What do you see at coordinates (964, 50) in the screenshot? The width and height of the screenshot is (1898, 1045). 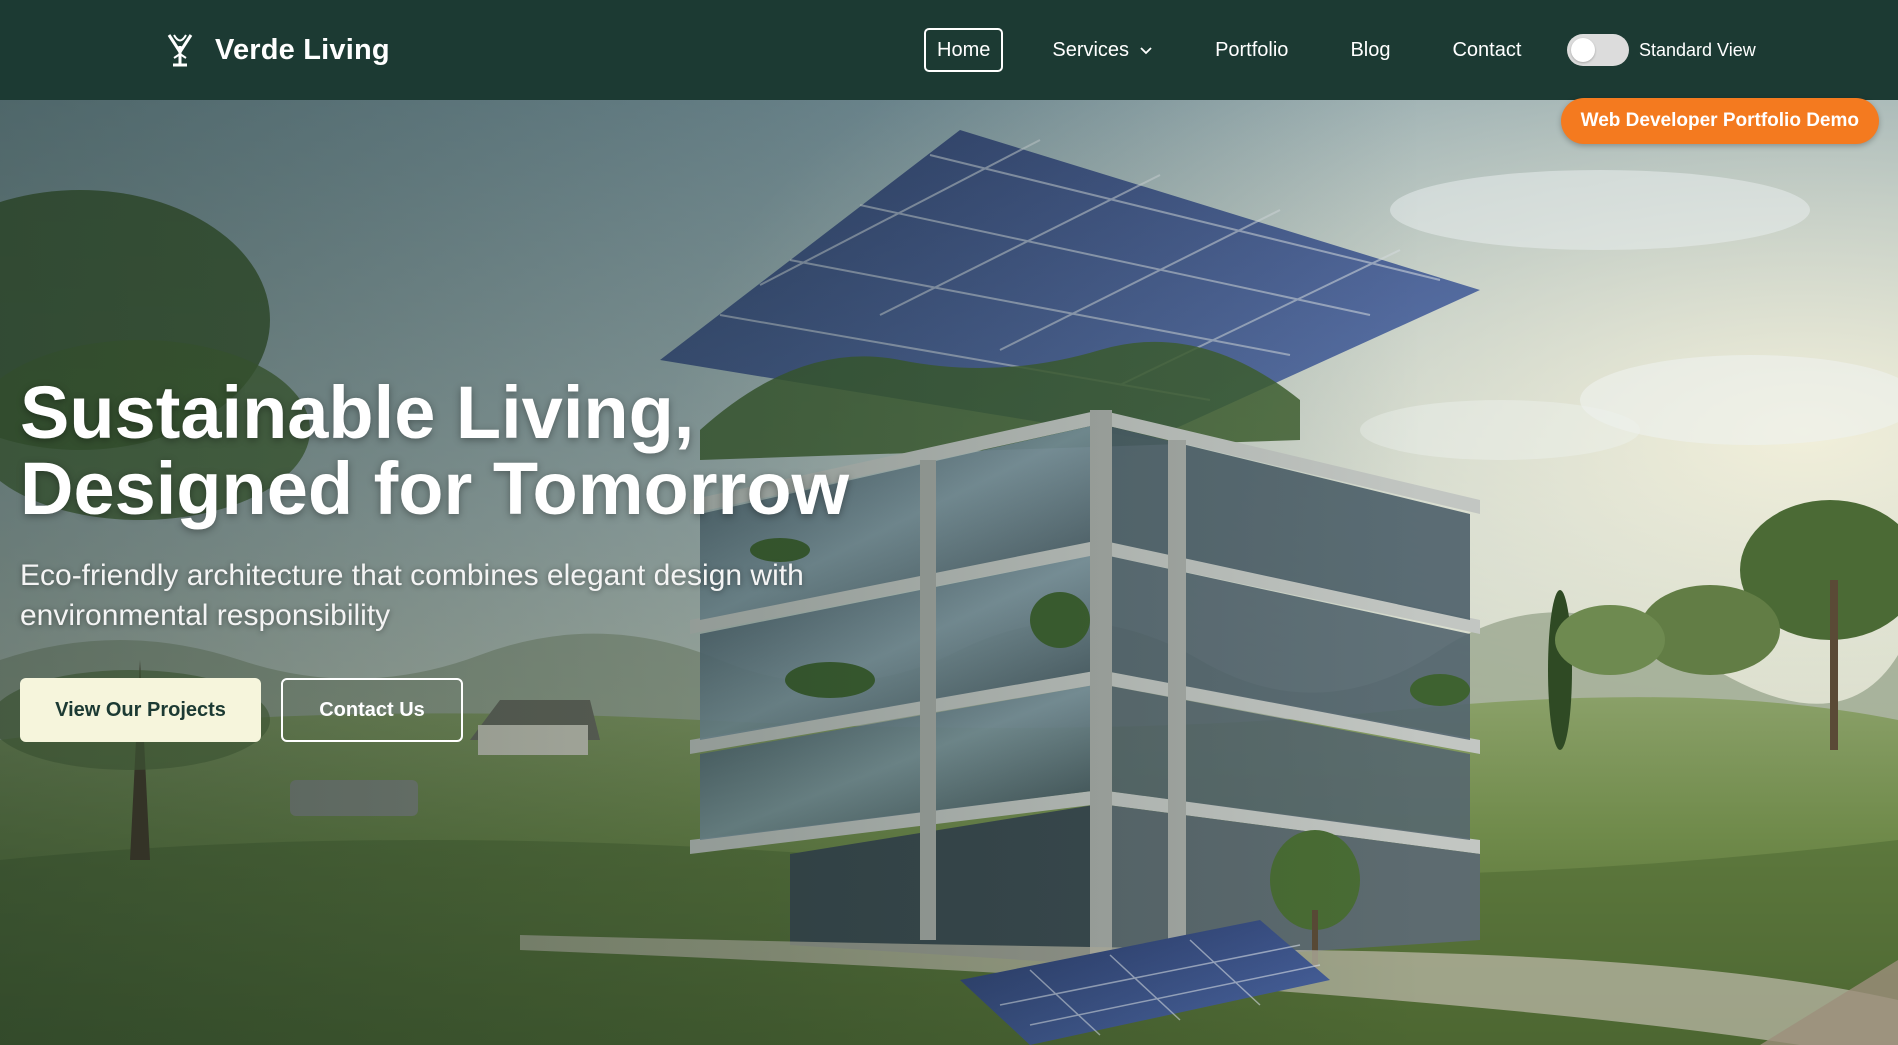 I see `nav-item-home: Home` at bounding box center [964, 50].